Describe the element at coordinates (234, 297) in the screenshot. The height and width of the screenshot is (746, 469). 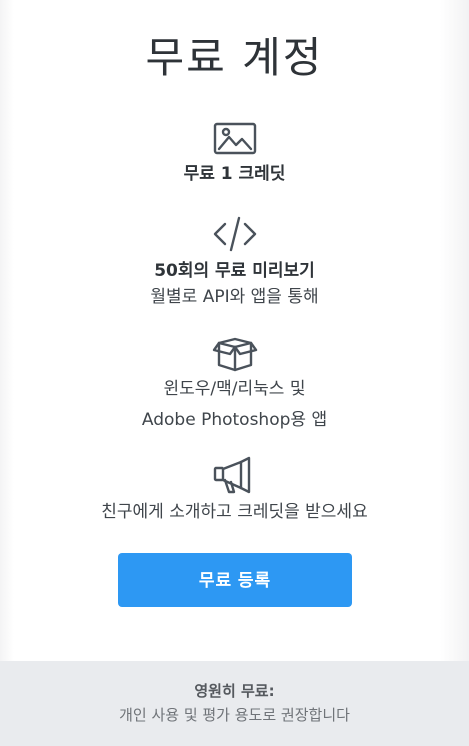
I see `feature-text: 월별로 API와 앱을 통해` at that location.